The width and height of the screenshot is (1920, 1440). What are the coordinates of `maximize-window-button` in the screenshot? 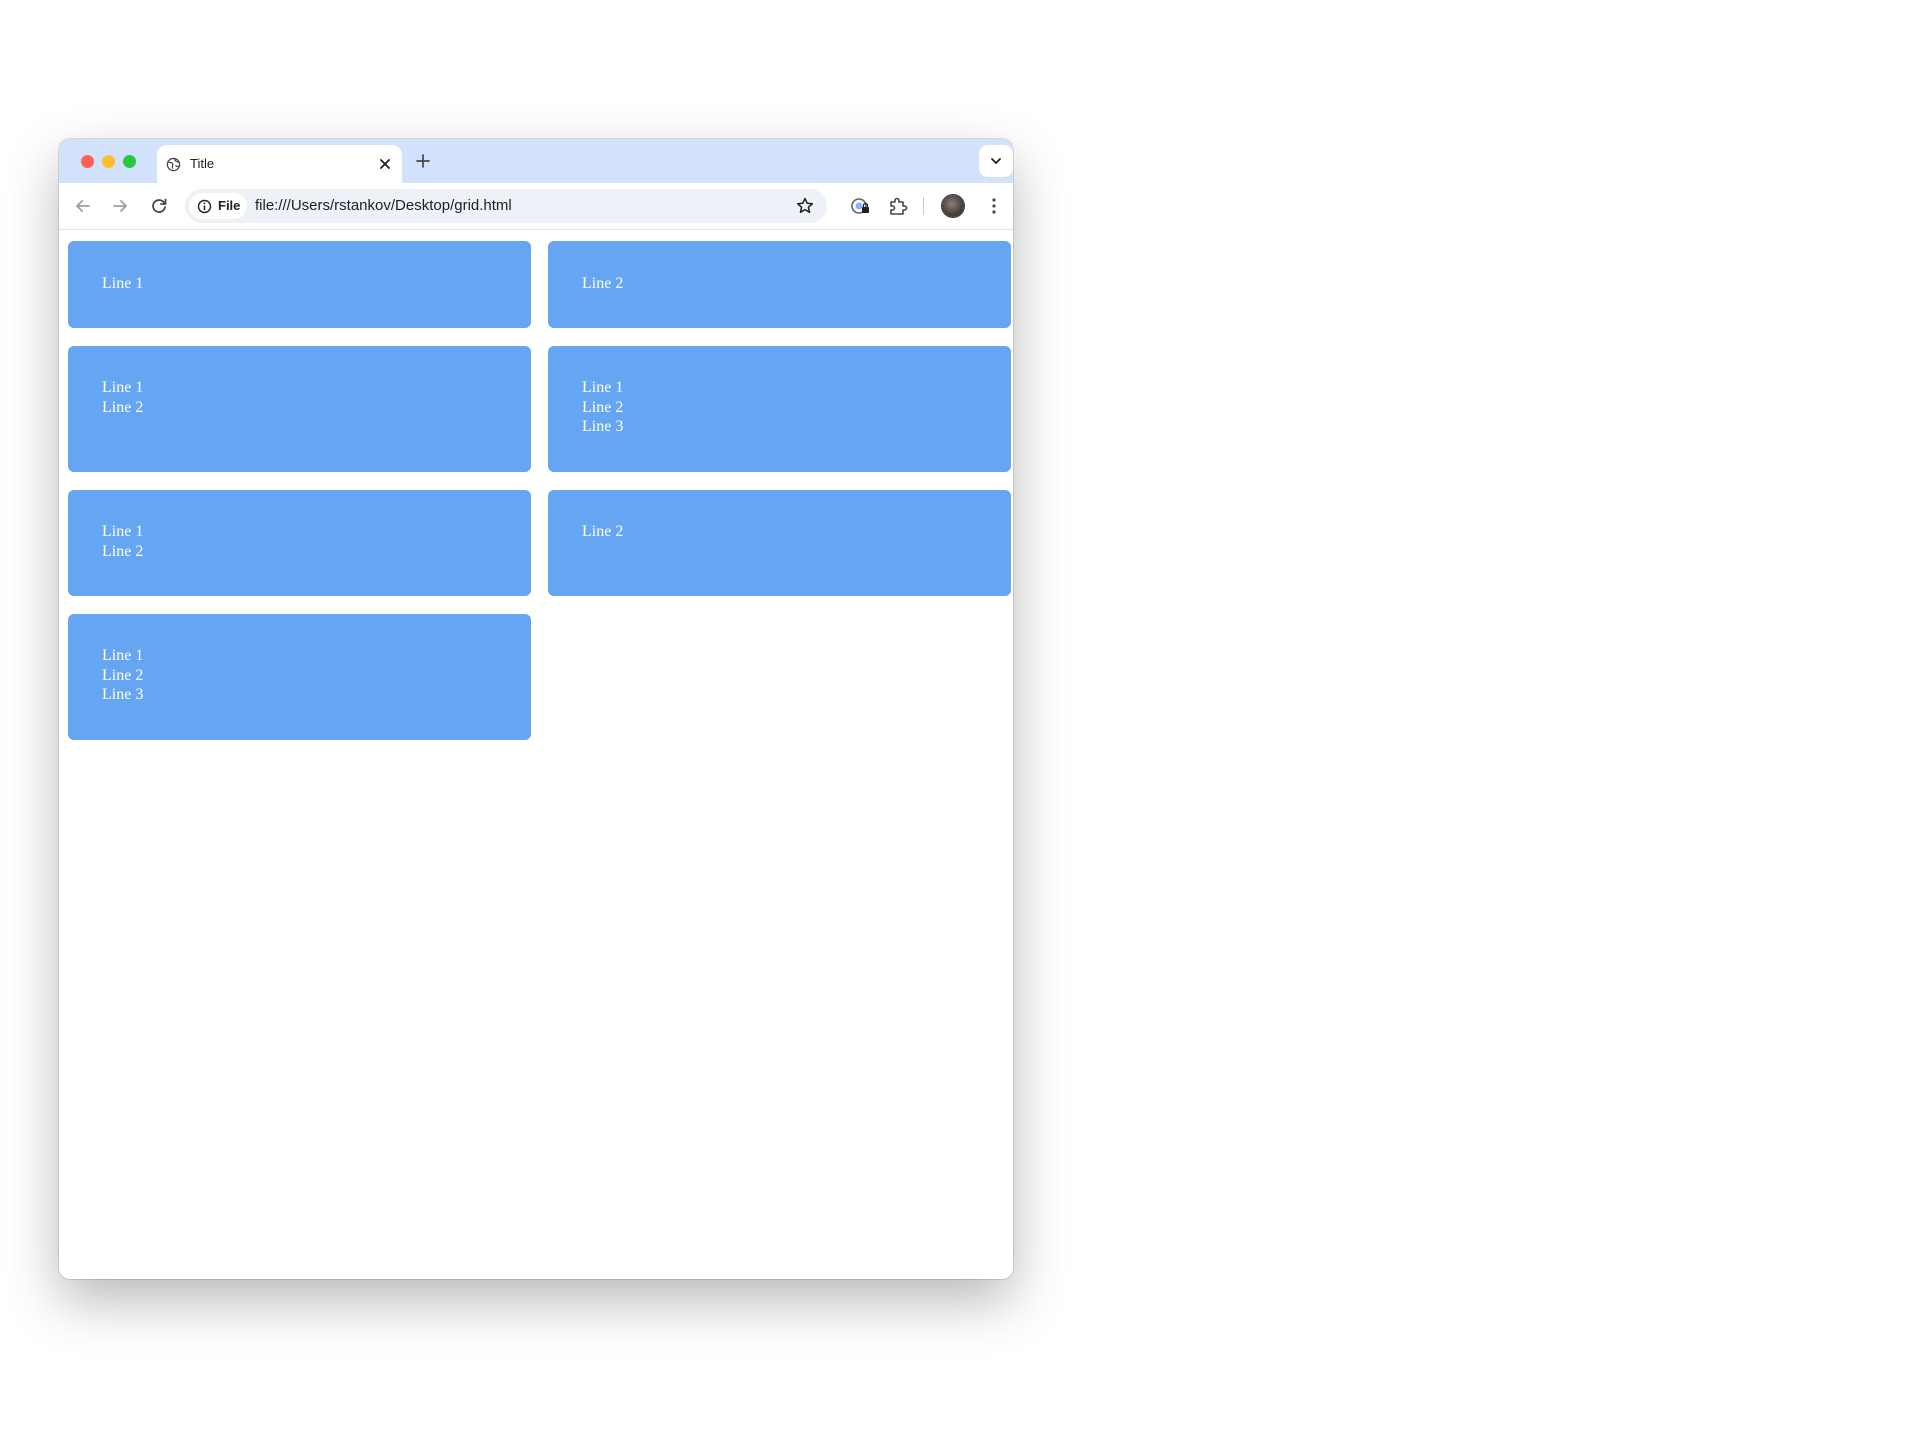 It's located at (129, 161).